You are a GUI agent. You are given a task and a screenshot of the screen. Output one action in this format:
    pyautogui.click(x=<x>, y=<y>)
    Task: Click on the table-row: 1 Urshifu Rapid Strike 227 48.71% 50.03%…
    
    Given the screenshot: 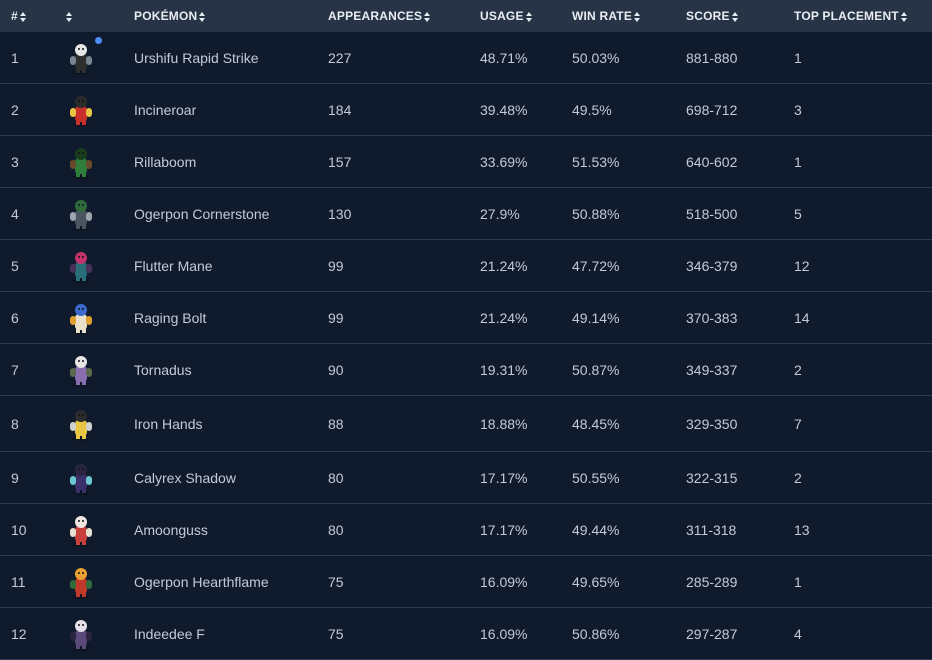 What is the action you would take?
    pyautogui.click(x=466, y=58)
    